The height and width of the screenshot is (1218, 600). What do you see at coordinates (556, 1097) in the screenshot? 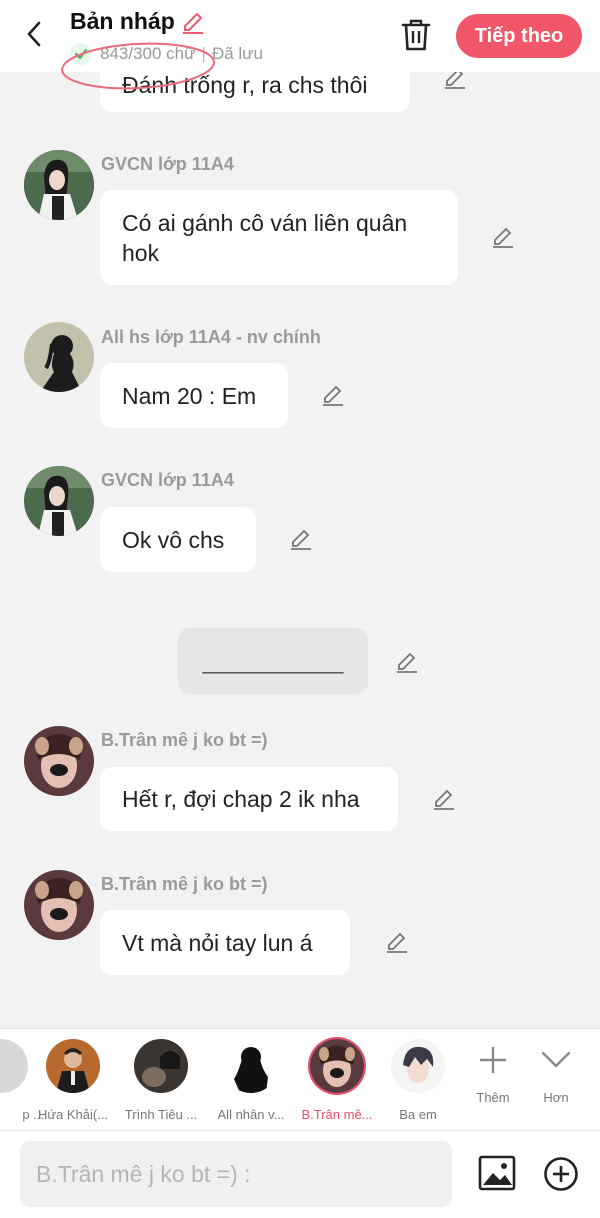
I see `expand-label: Hơn` at bounding box center [556, 1097].